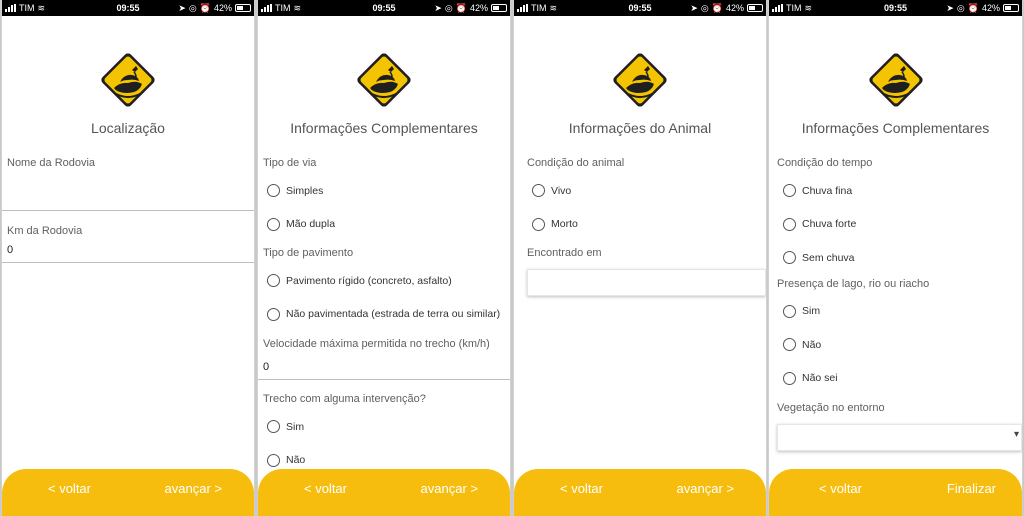 Image resolution: width=1024 pixels, height=516 pixels. Describe the element at coordinates (895, 345) in the screenshot. I see `radio-water-nao: Não` at that location.